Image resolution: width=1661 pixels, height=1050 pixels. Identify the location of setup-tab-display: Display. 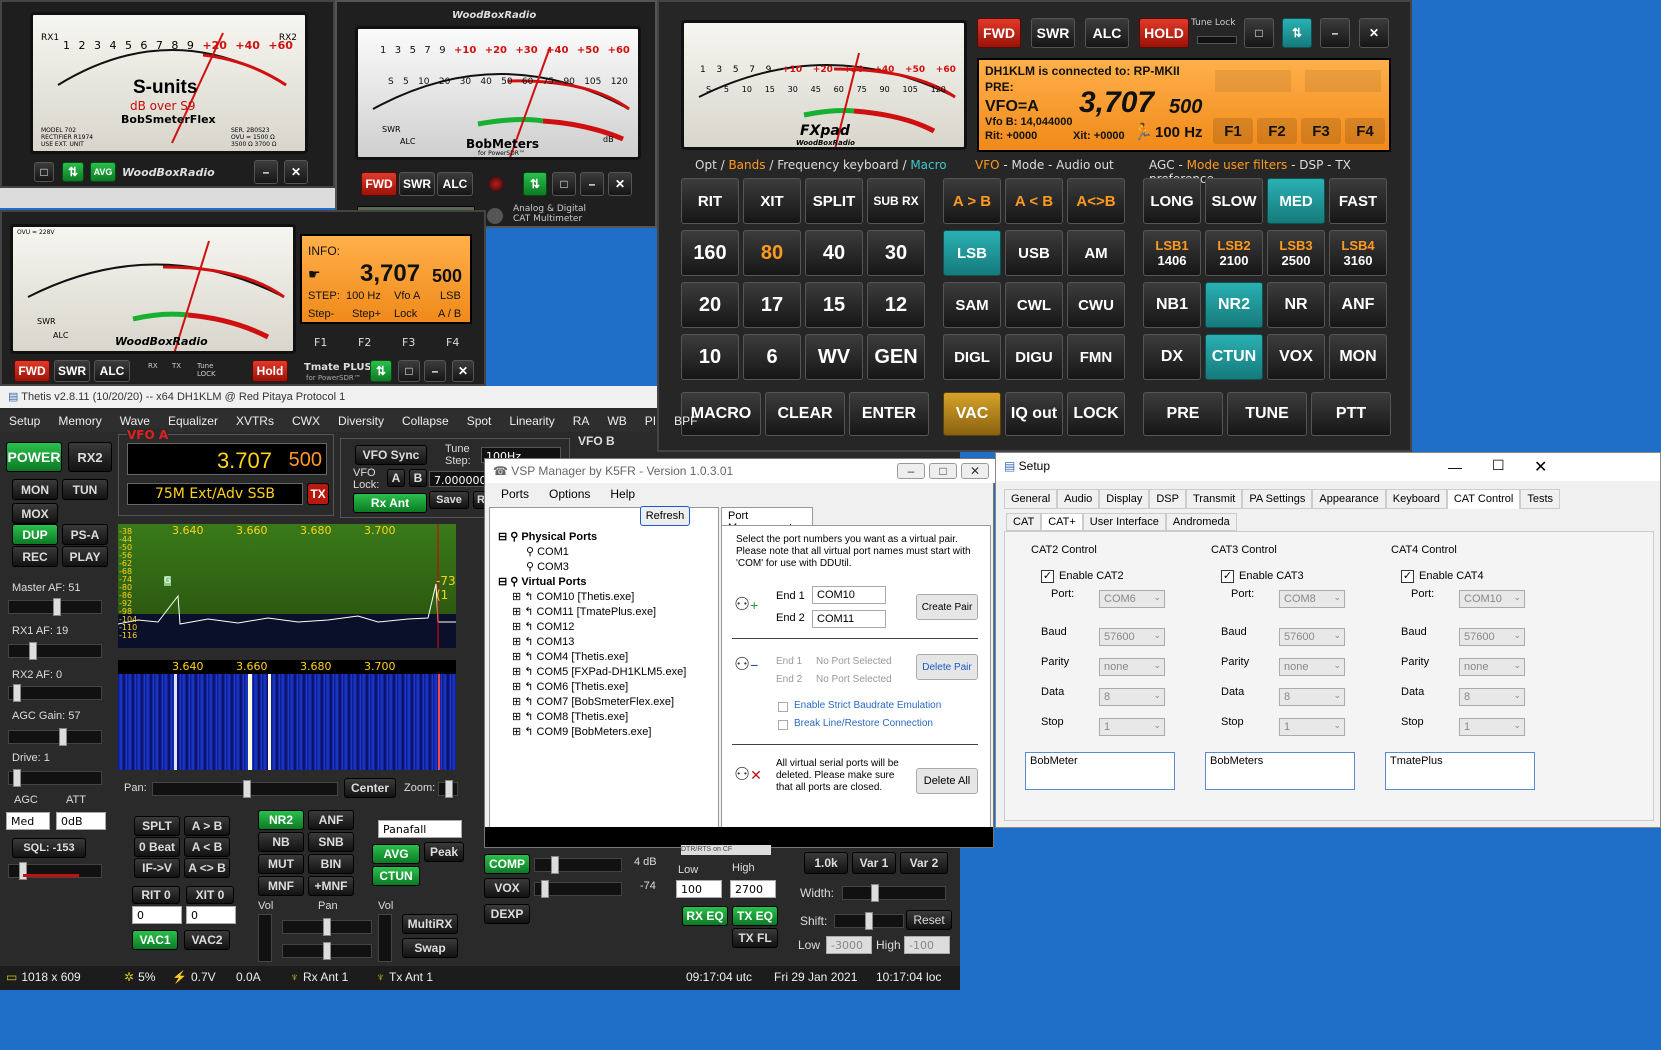
(1124, 499).